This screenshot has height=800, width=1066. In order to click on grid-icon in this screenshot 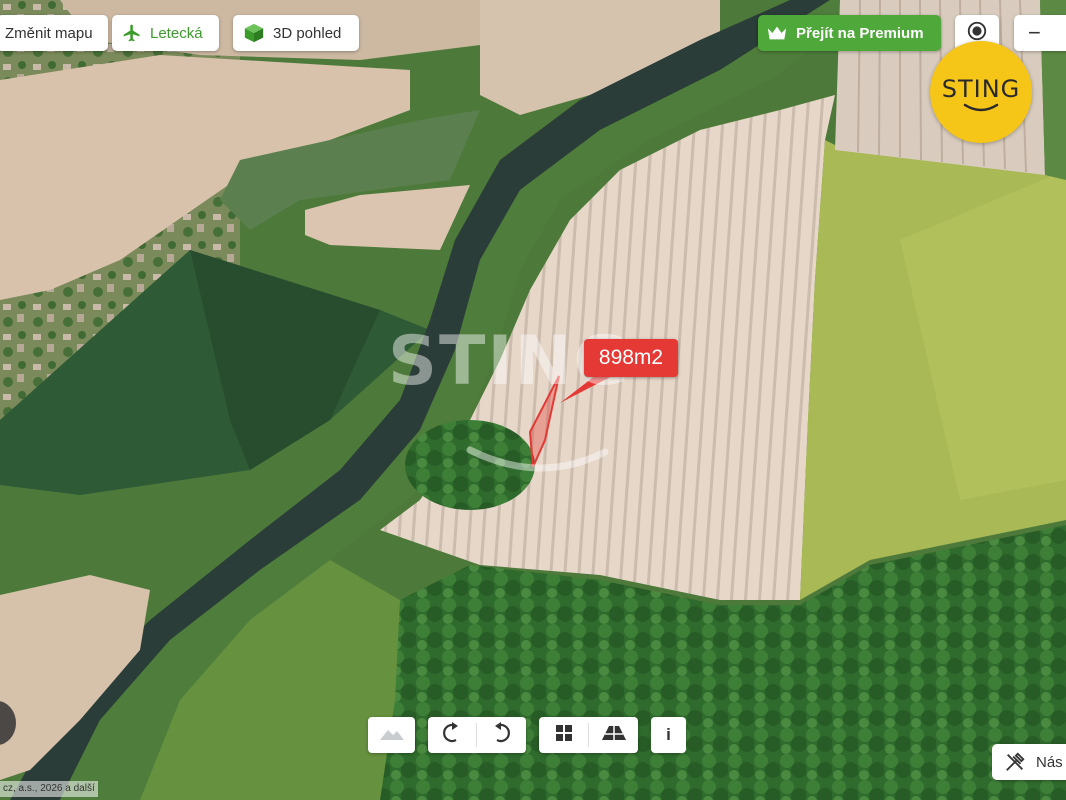, I will do `click(564, 735)`.